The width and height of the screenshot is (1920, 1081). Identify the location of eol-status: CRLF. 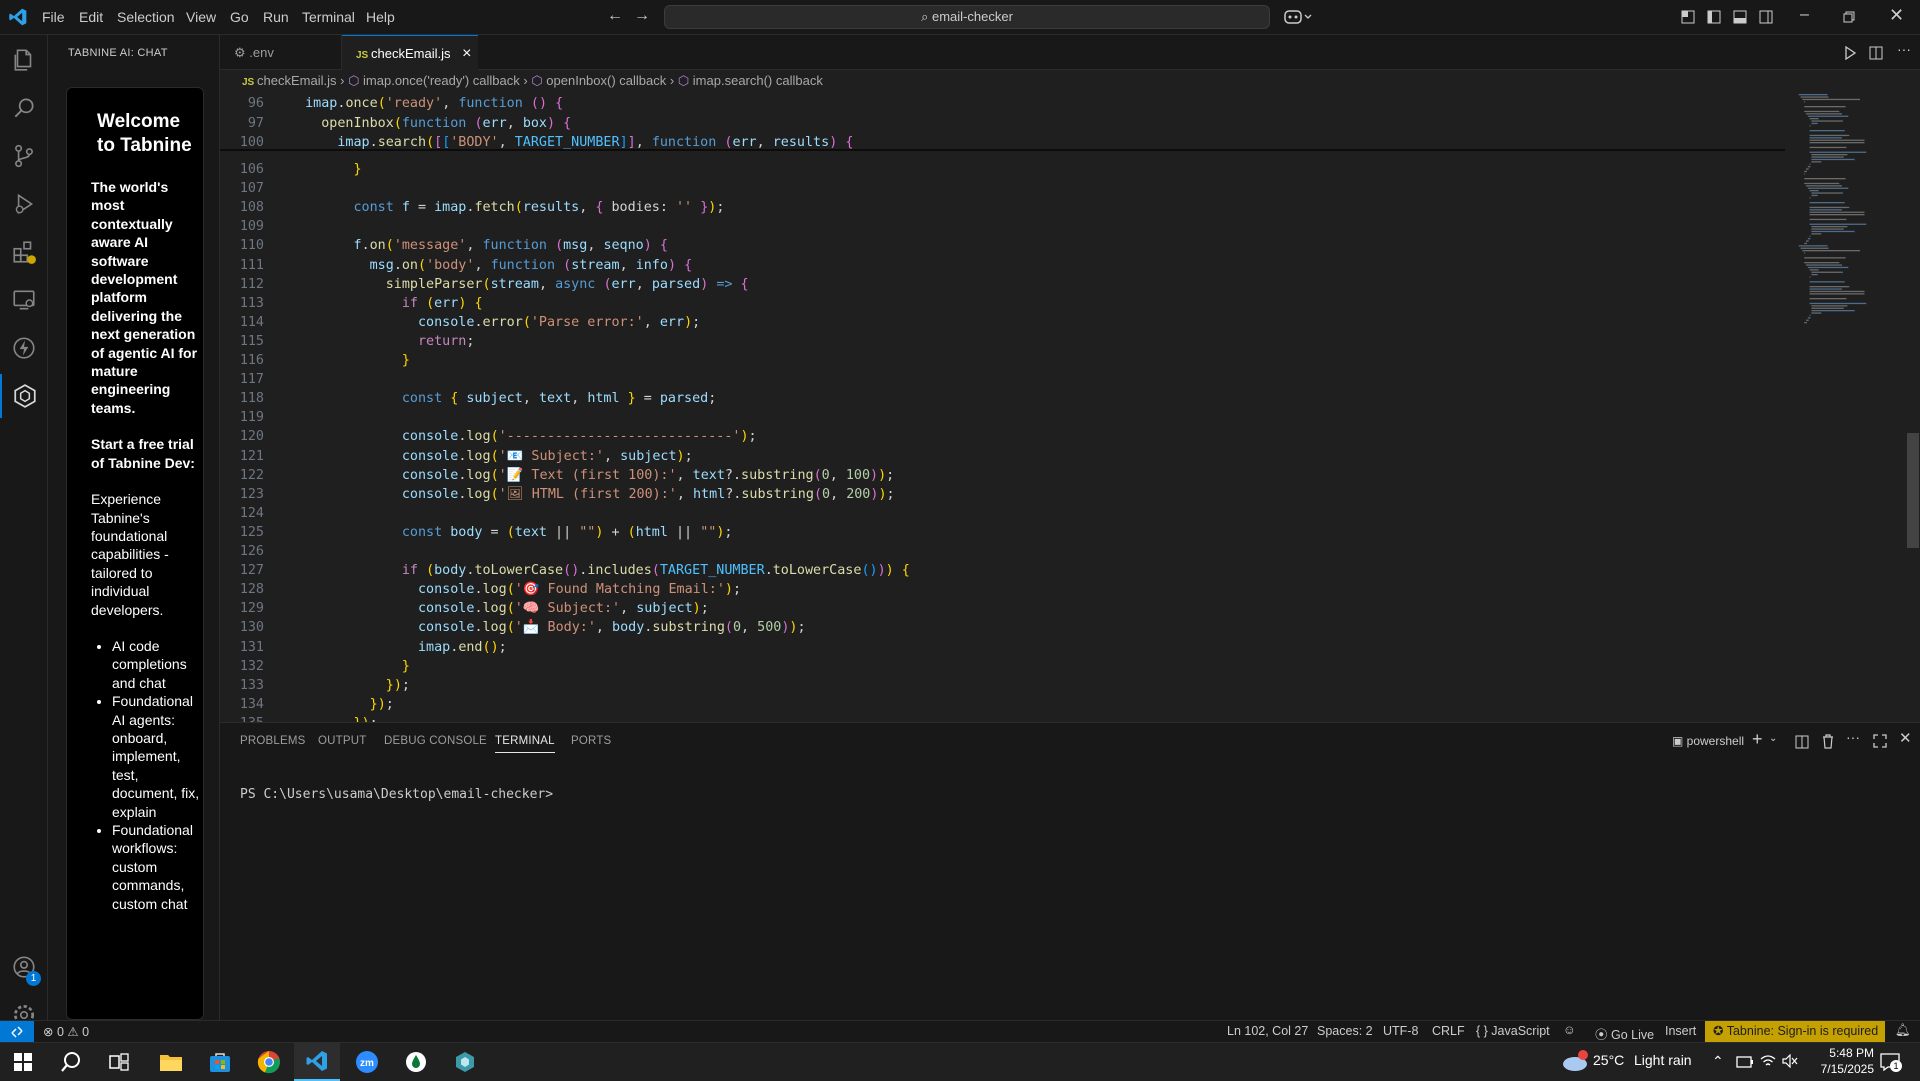
(1448, 1031).